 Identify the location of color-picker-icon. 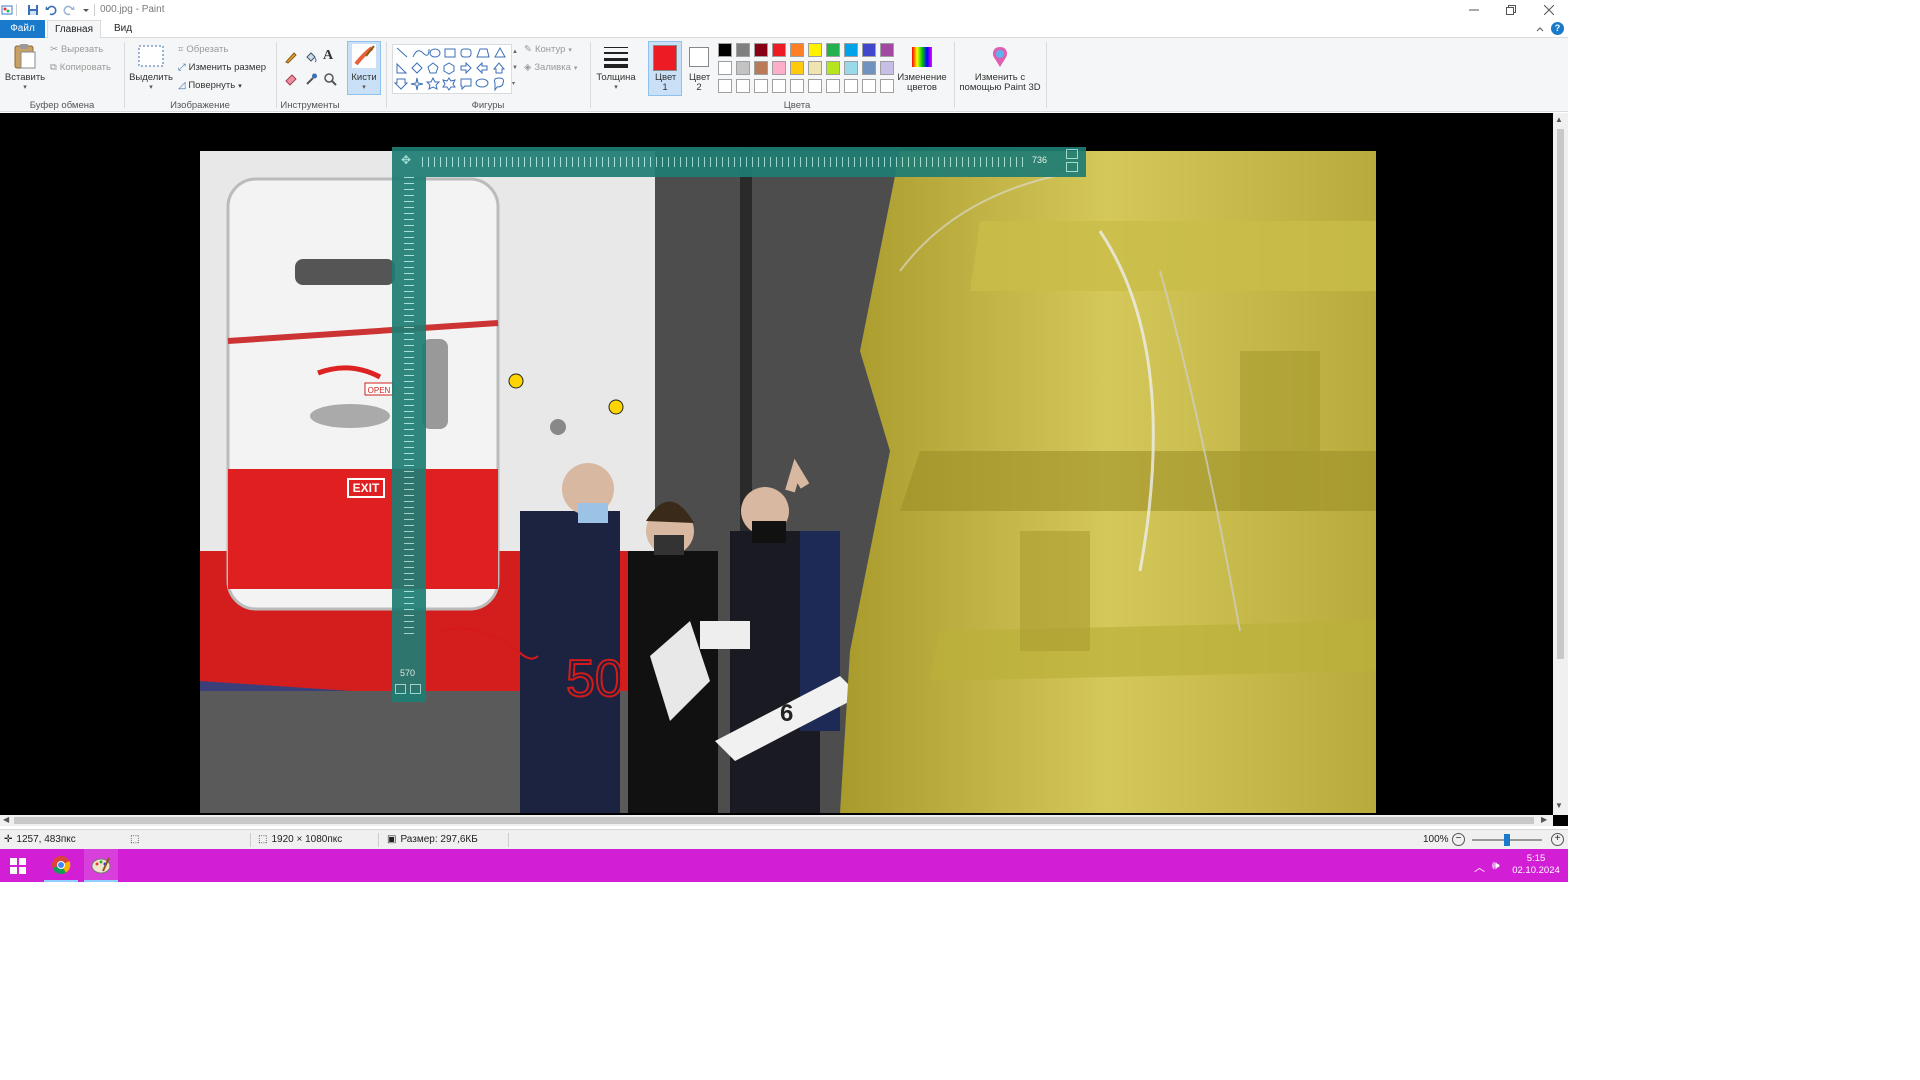
(311, 79).